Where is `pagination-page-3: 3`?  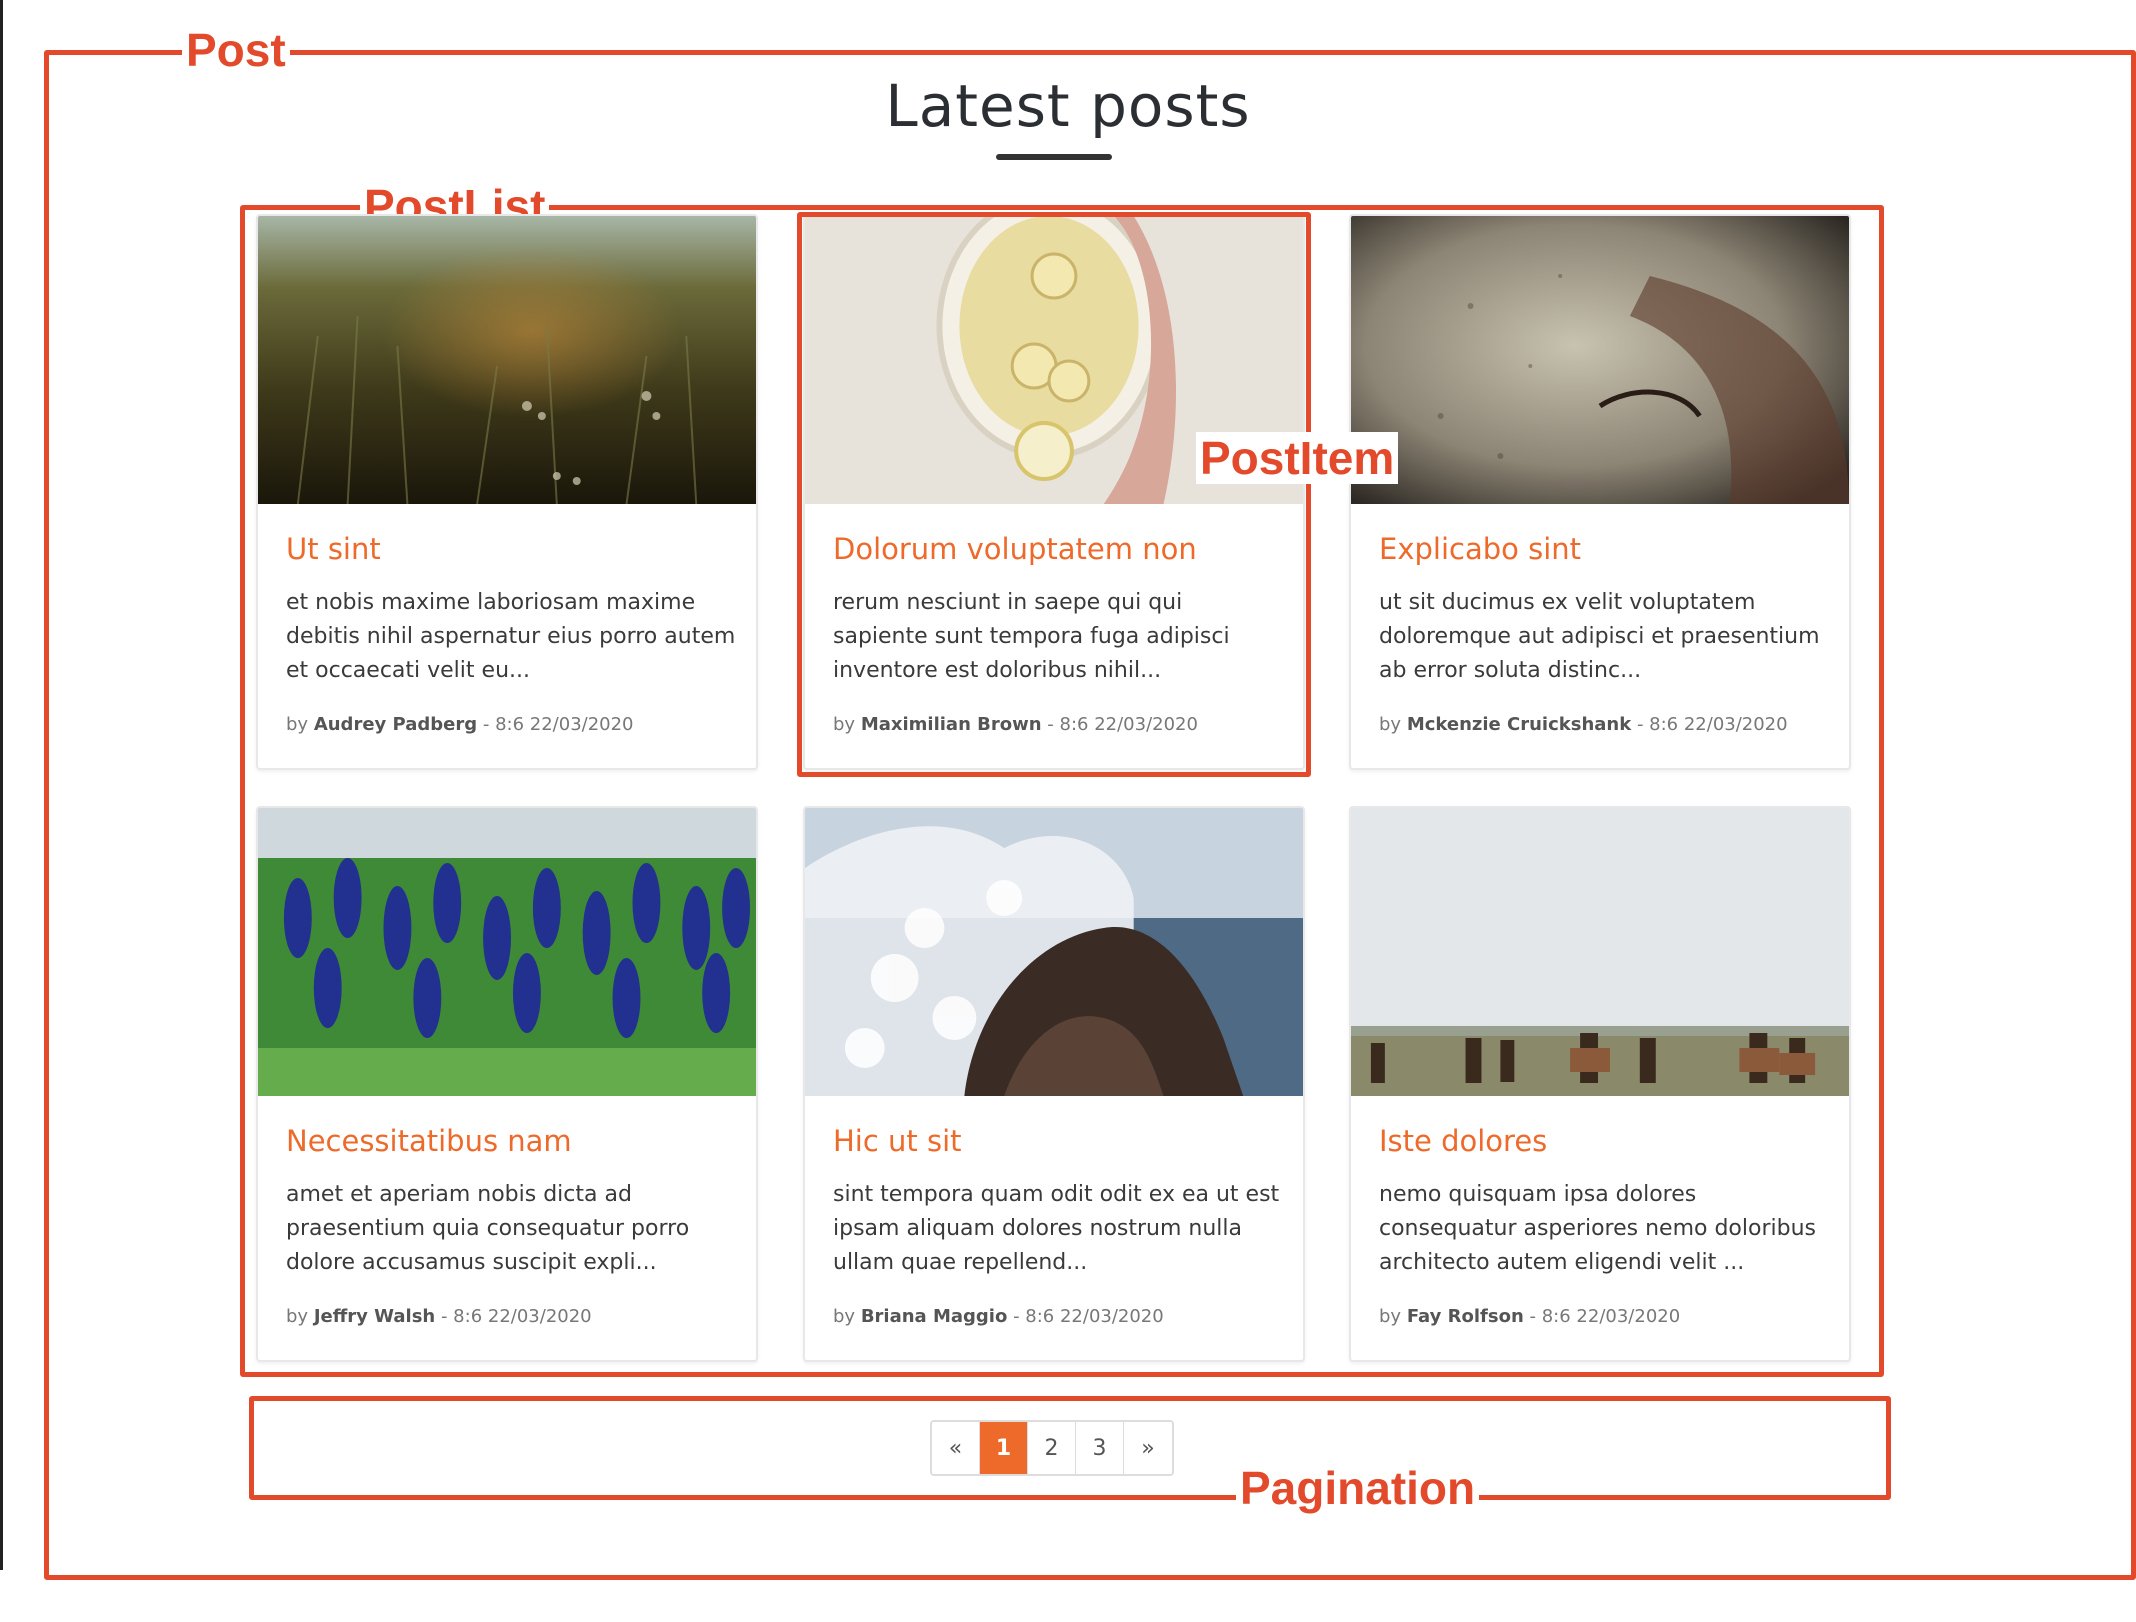 pagination-page-3: 3 is located at coordinates (1100, 1448).